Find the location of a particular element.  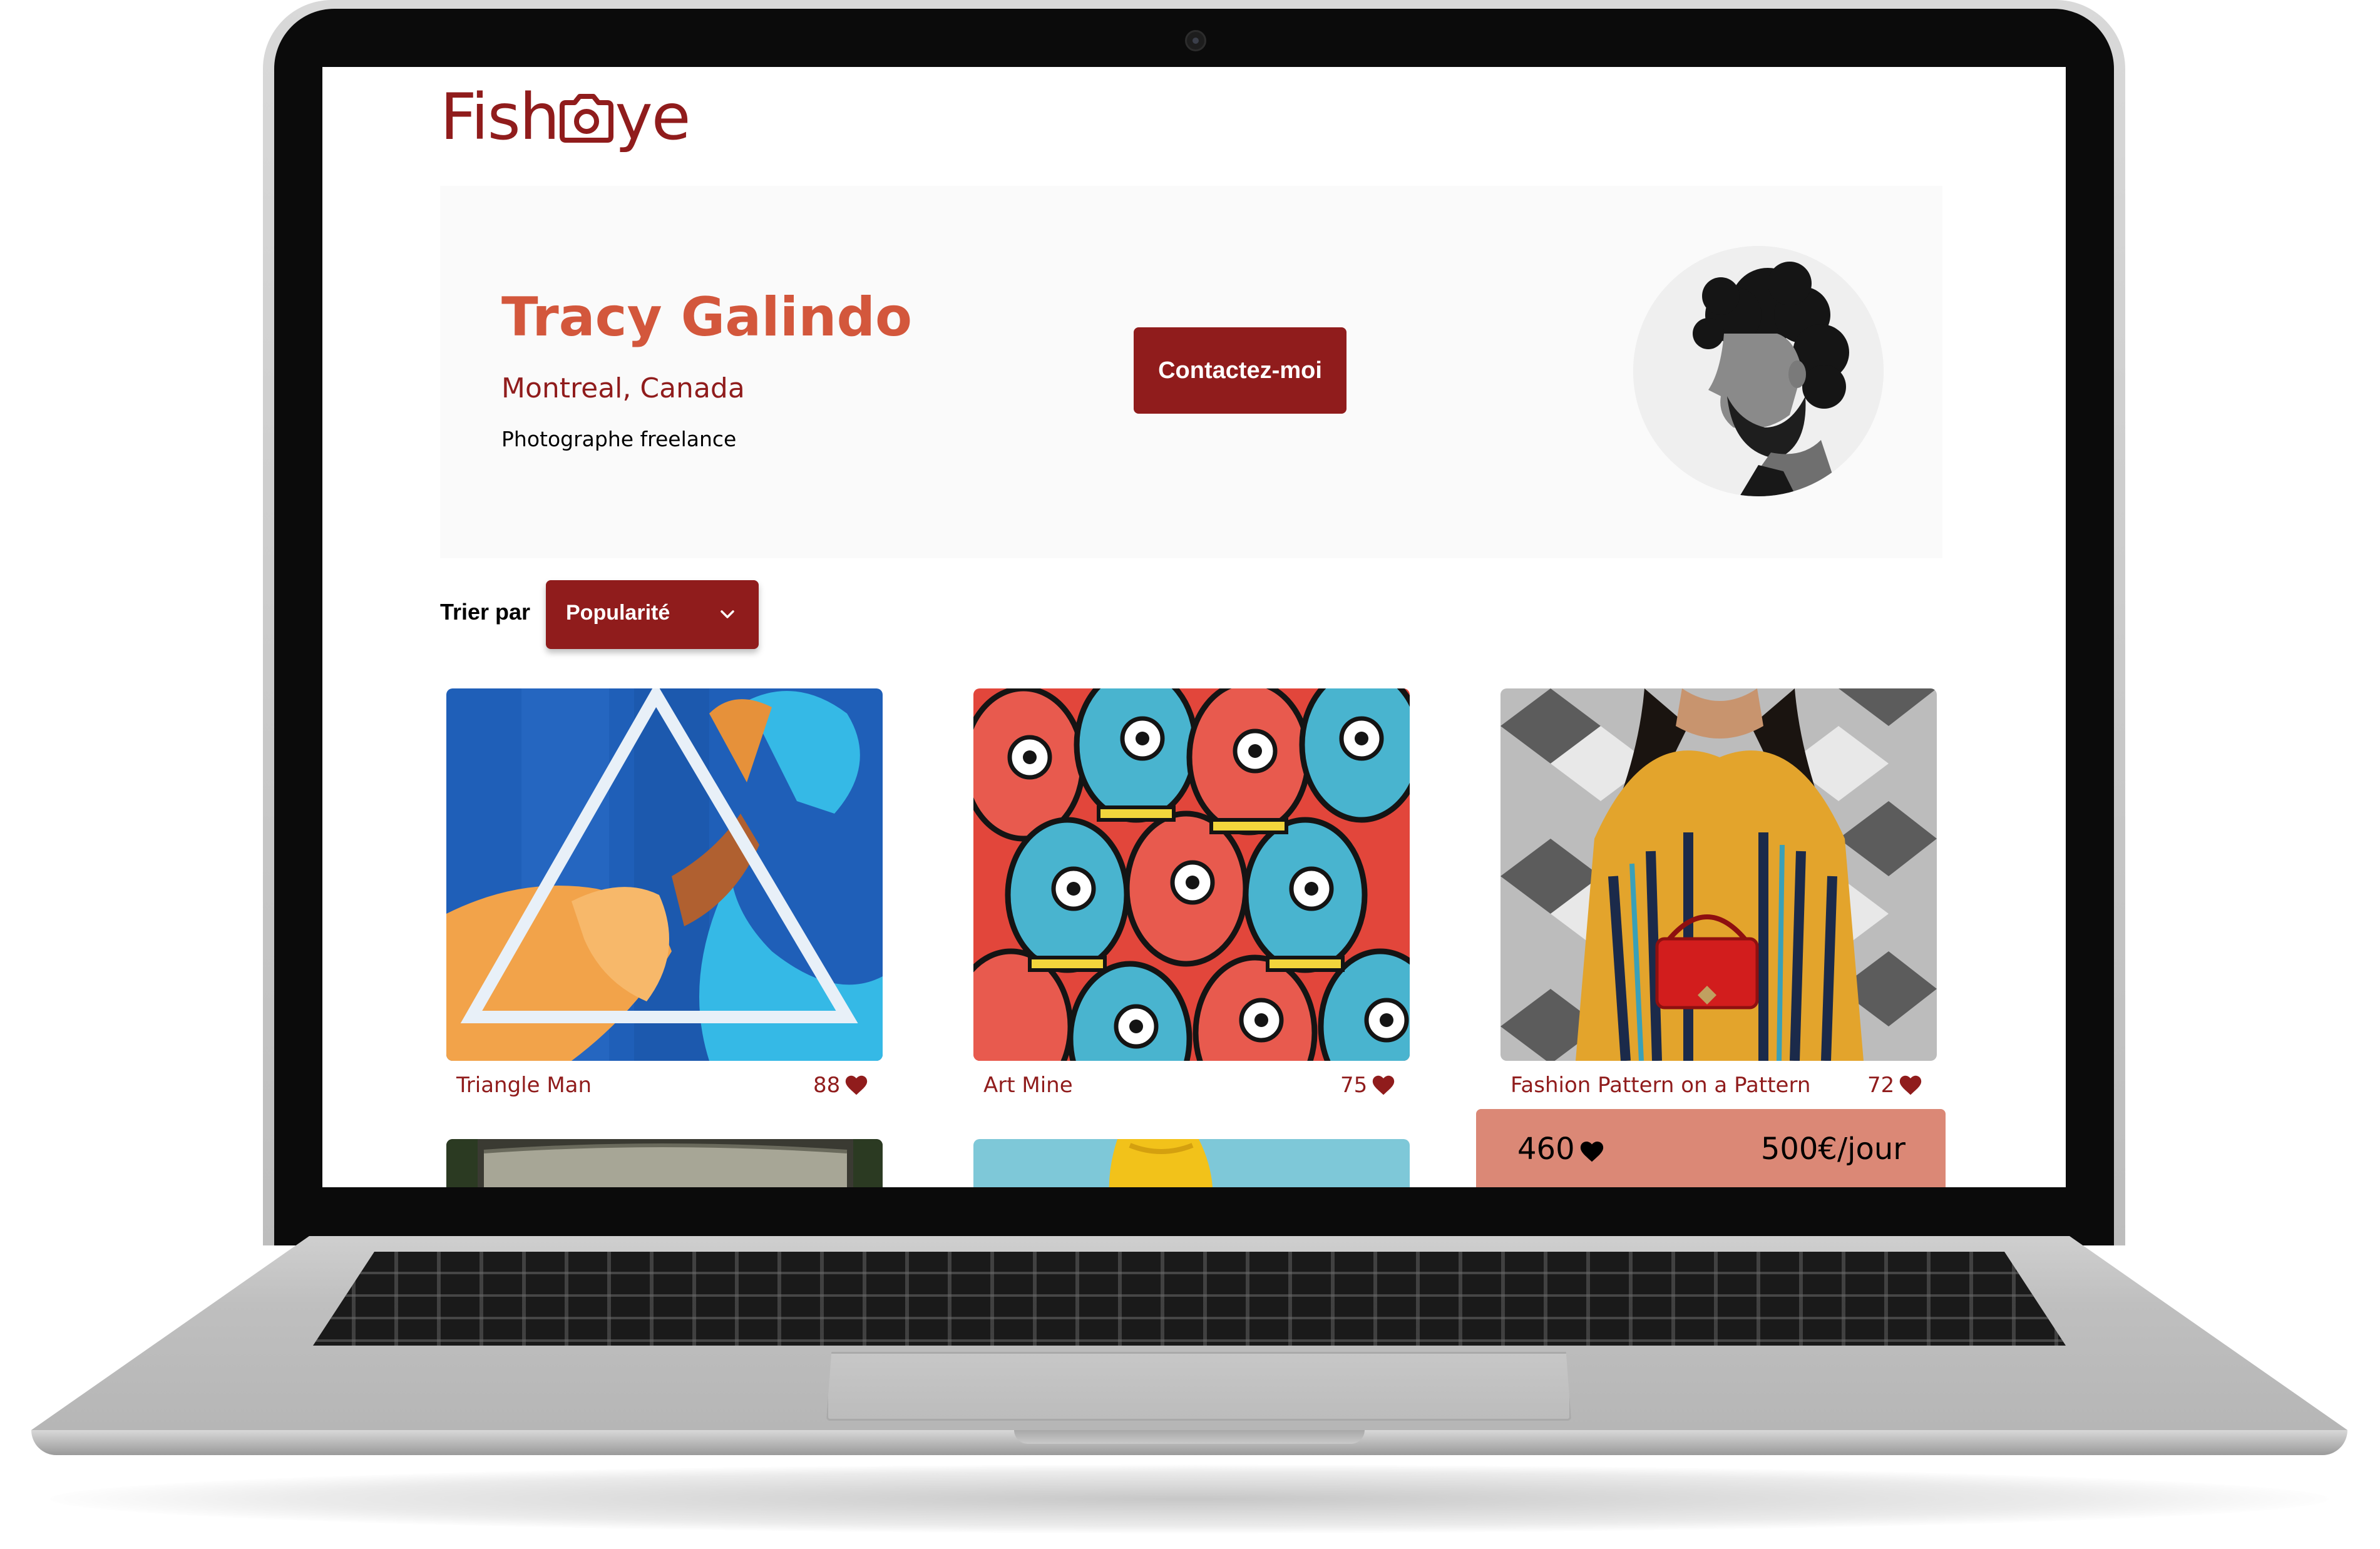

chevron-down-icon is located at coordinates (727, 614).